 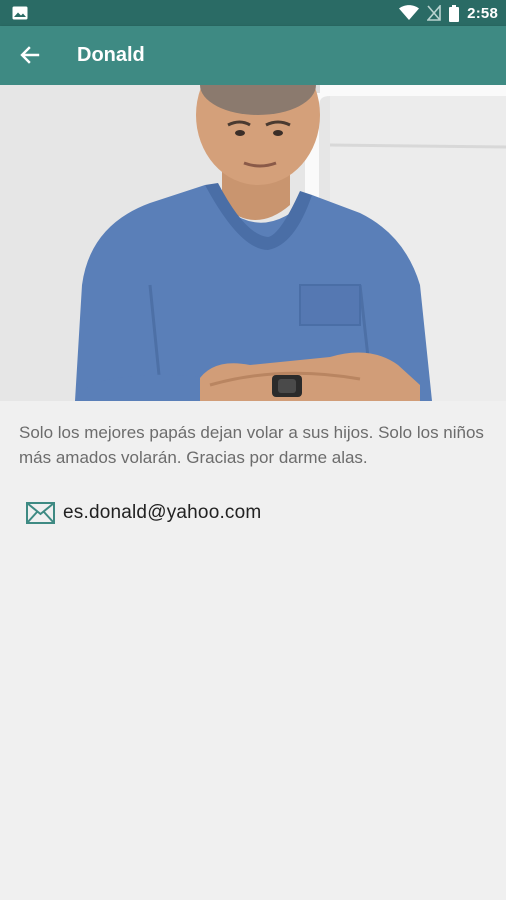 What do you see at coordinates (111, 55) in the screenshot?
I see `page-title: Donald` at bounding box center [111, 55].